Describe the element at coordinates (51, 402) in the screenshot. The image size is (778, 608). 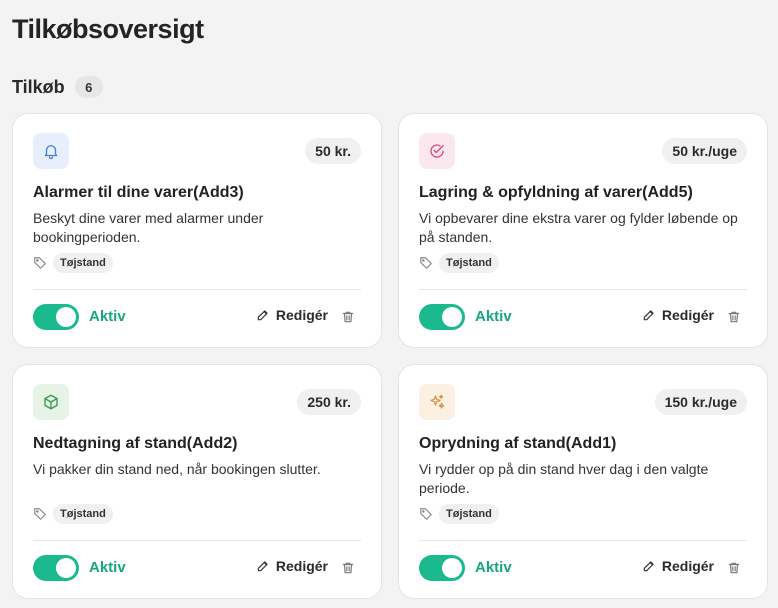
I see `box-icon` at that location.